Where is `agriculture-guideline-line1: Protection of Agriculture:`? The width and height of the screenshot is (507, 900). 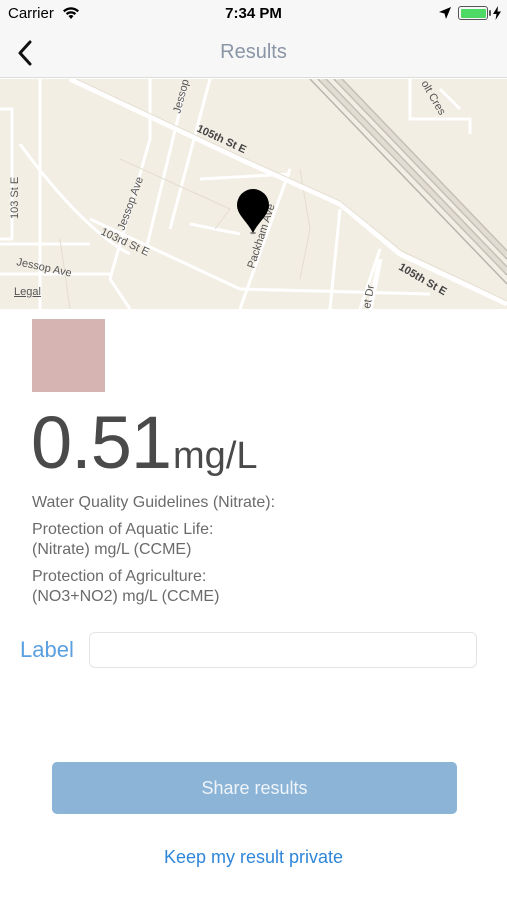
agriculture-guideline-line1: Protection of Agriculture: is located at coordinates (119, 576).